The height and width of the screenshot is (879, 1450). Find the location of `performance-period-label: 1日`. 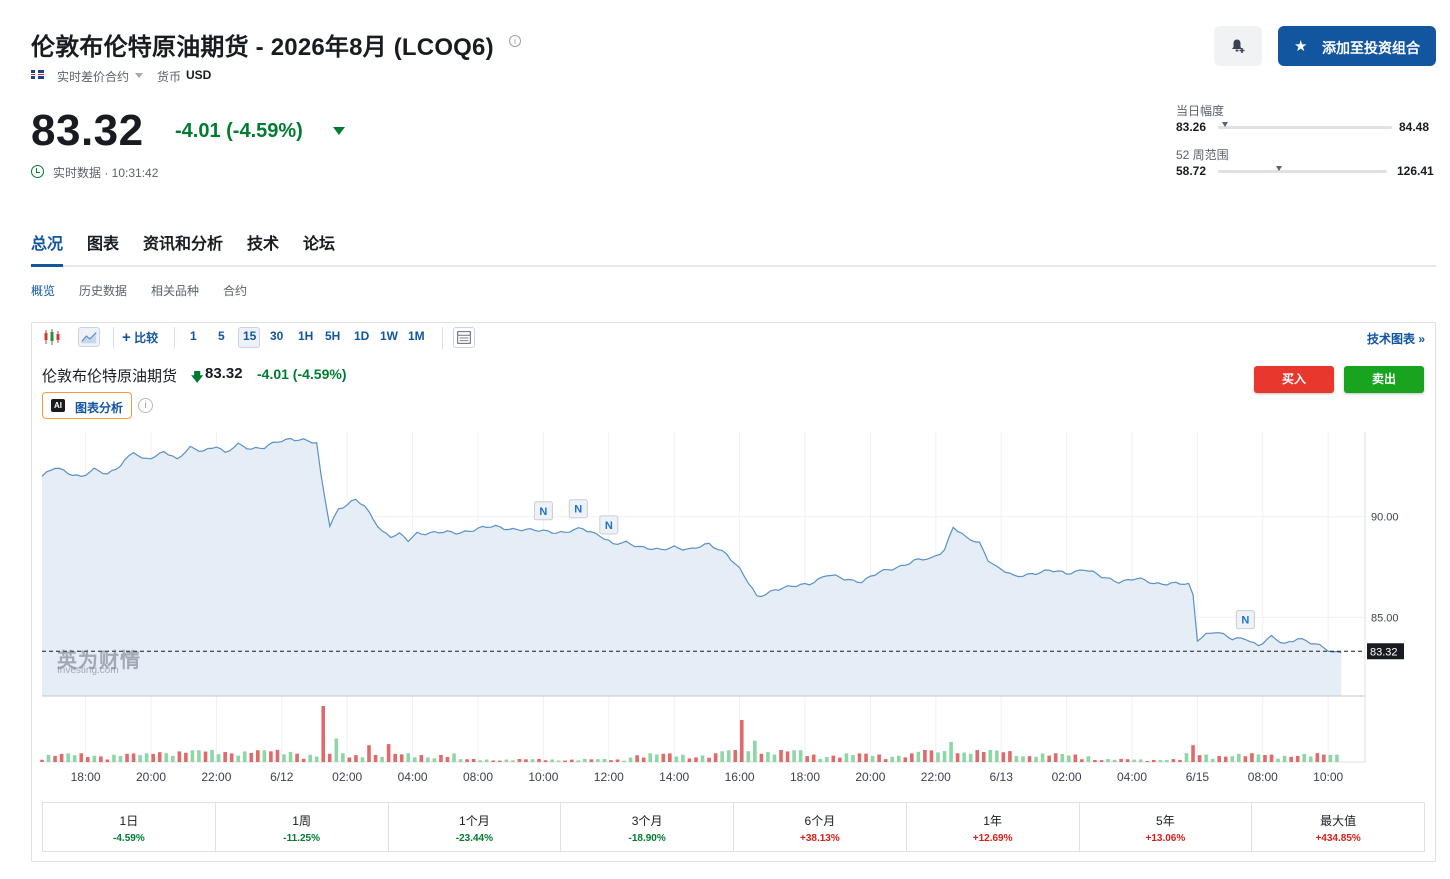

performance-period-label: 1日 is located at coordinates (129, 821).